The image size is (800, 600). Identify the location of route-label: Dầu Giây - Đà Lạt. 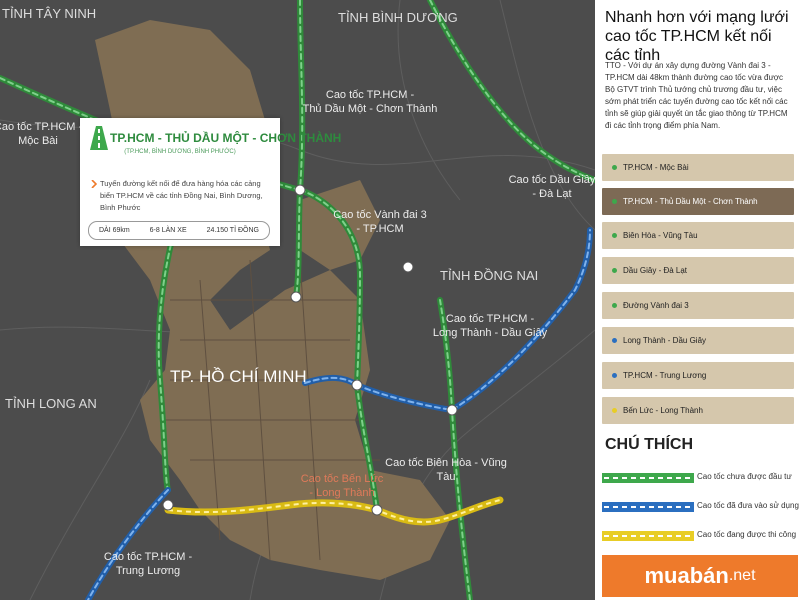
(655, 270).